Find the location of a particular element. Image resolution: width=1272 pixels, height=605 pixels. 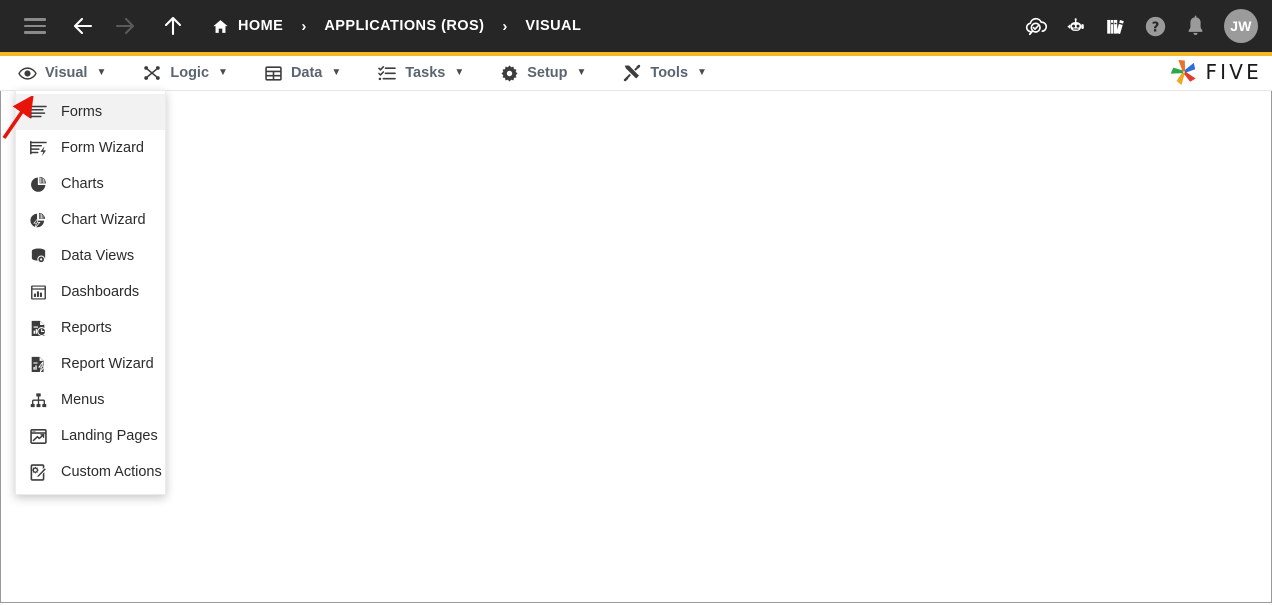

menu-label: Setup is located at coordinates (547, 73).